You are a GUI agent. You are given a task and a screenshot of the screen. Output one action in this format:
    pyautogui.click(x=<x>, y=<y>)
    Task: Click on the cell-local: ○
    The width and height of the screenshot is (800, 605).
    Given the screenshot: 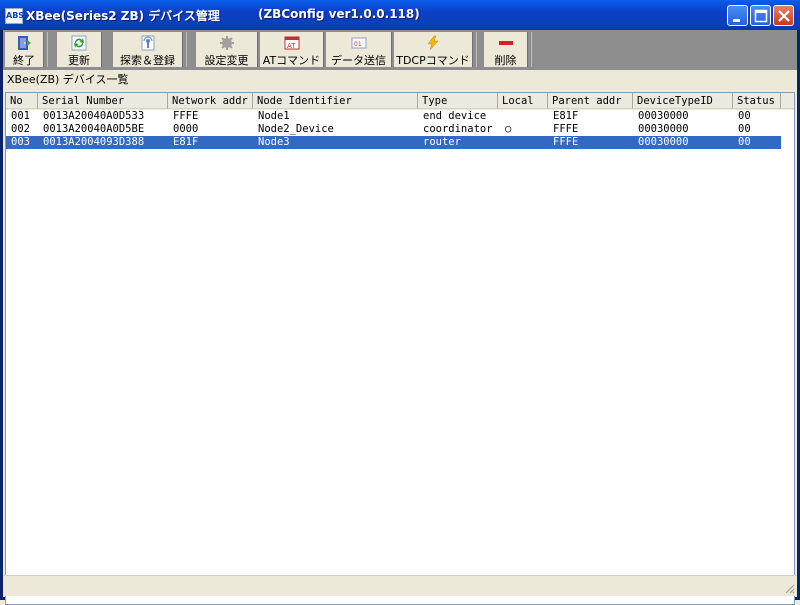 What is the action you would take?
    pyautogui.click(x=508, y=129)
    